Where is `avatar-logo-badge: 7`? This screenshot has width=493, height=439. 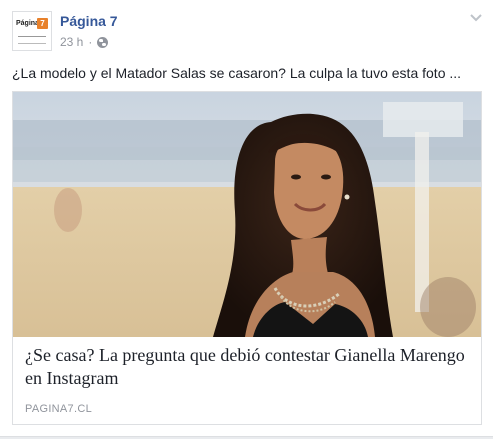 avatar-logo-badge: 7 is located at coordinates (42, 23).